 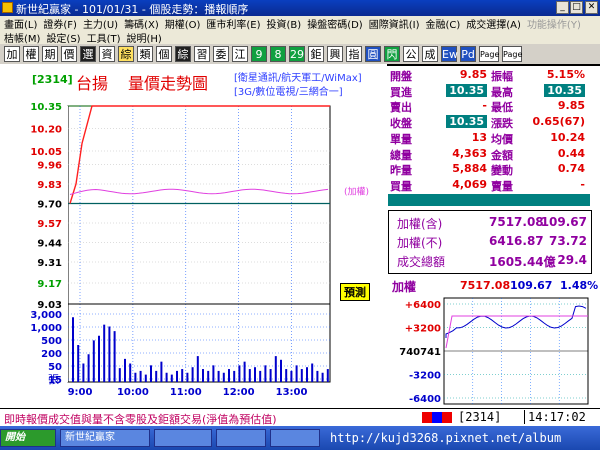 I want to click on menu-item-7: 操盤密碼(D), so click(x=335, y=23).